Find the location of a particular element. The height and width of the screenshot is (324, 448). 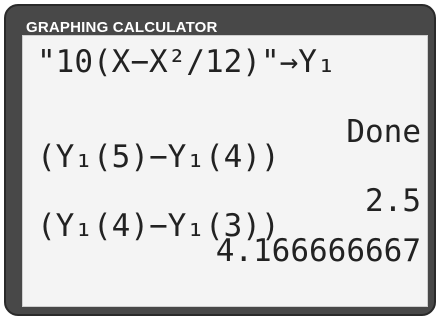

output-line-4-1667: 4.166666667 is located at coordinates (318, 251).